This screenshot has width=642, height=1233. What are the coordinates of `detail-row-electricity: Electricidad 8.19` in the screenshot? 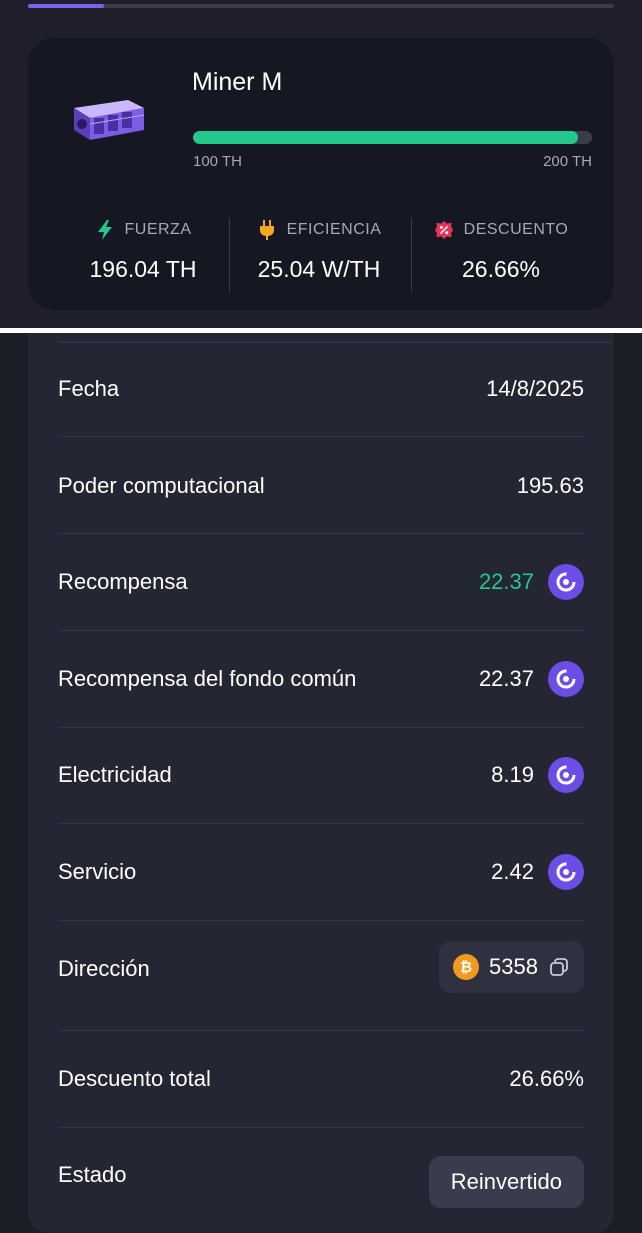 It's located at (321, 775).